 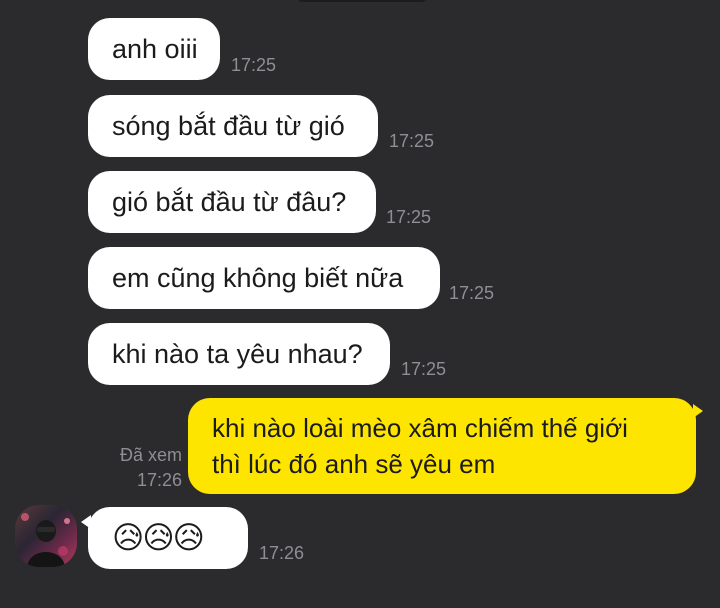 What do you see at coordinates (362, 1) in the screenshot?
I see `top-bar-edge` at bounding box center [362, 1].